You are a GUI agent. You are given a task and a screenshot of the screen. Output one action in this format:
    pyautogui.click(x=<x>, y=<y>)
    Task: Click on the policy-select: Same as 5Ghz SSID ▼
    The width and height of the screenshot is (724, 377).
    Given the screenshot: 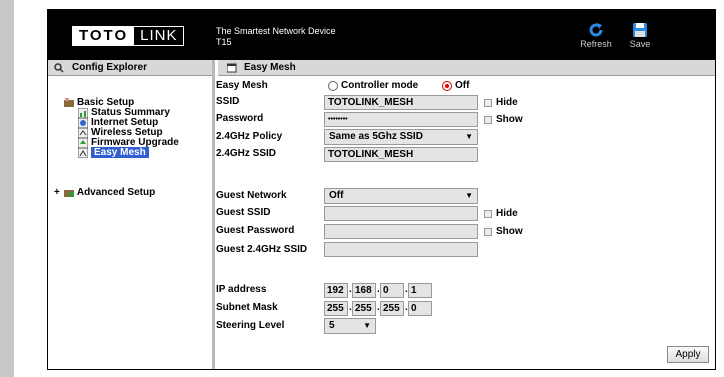 What is the action you would take?
    pyautogui.click(x=401, y=137)
    